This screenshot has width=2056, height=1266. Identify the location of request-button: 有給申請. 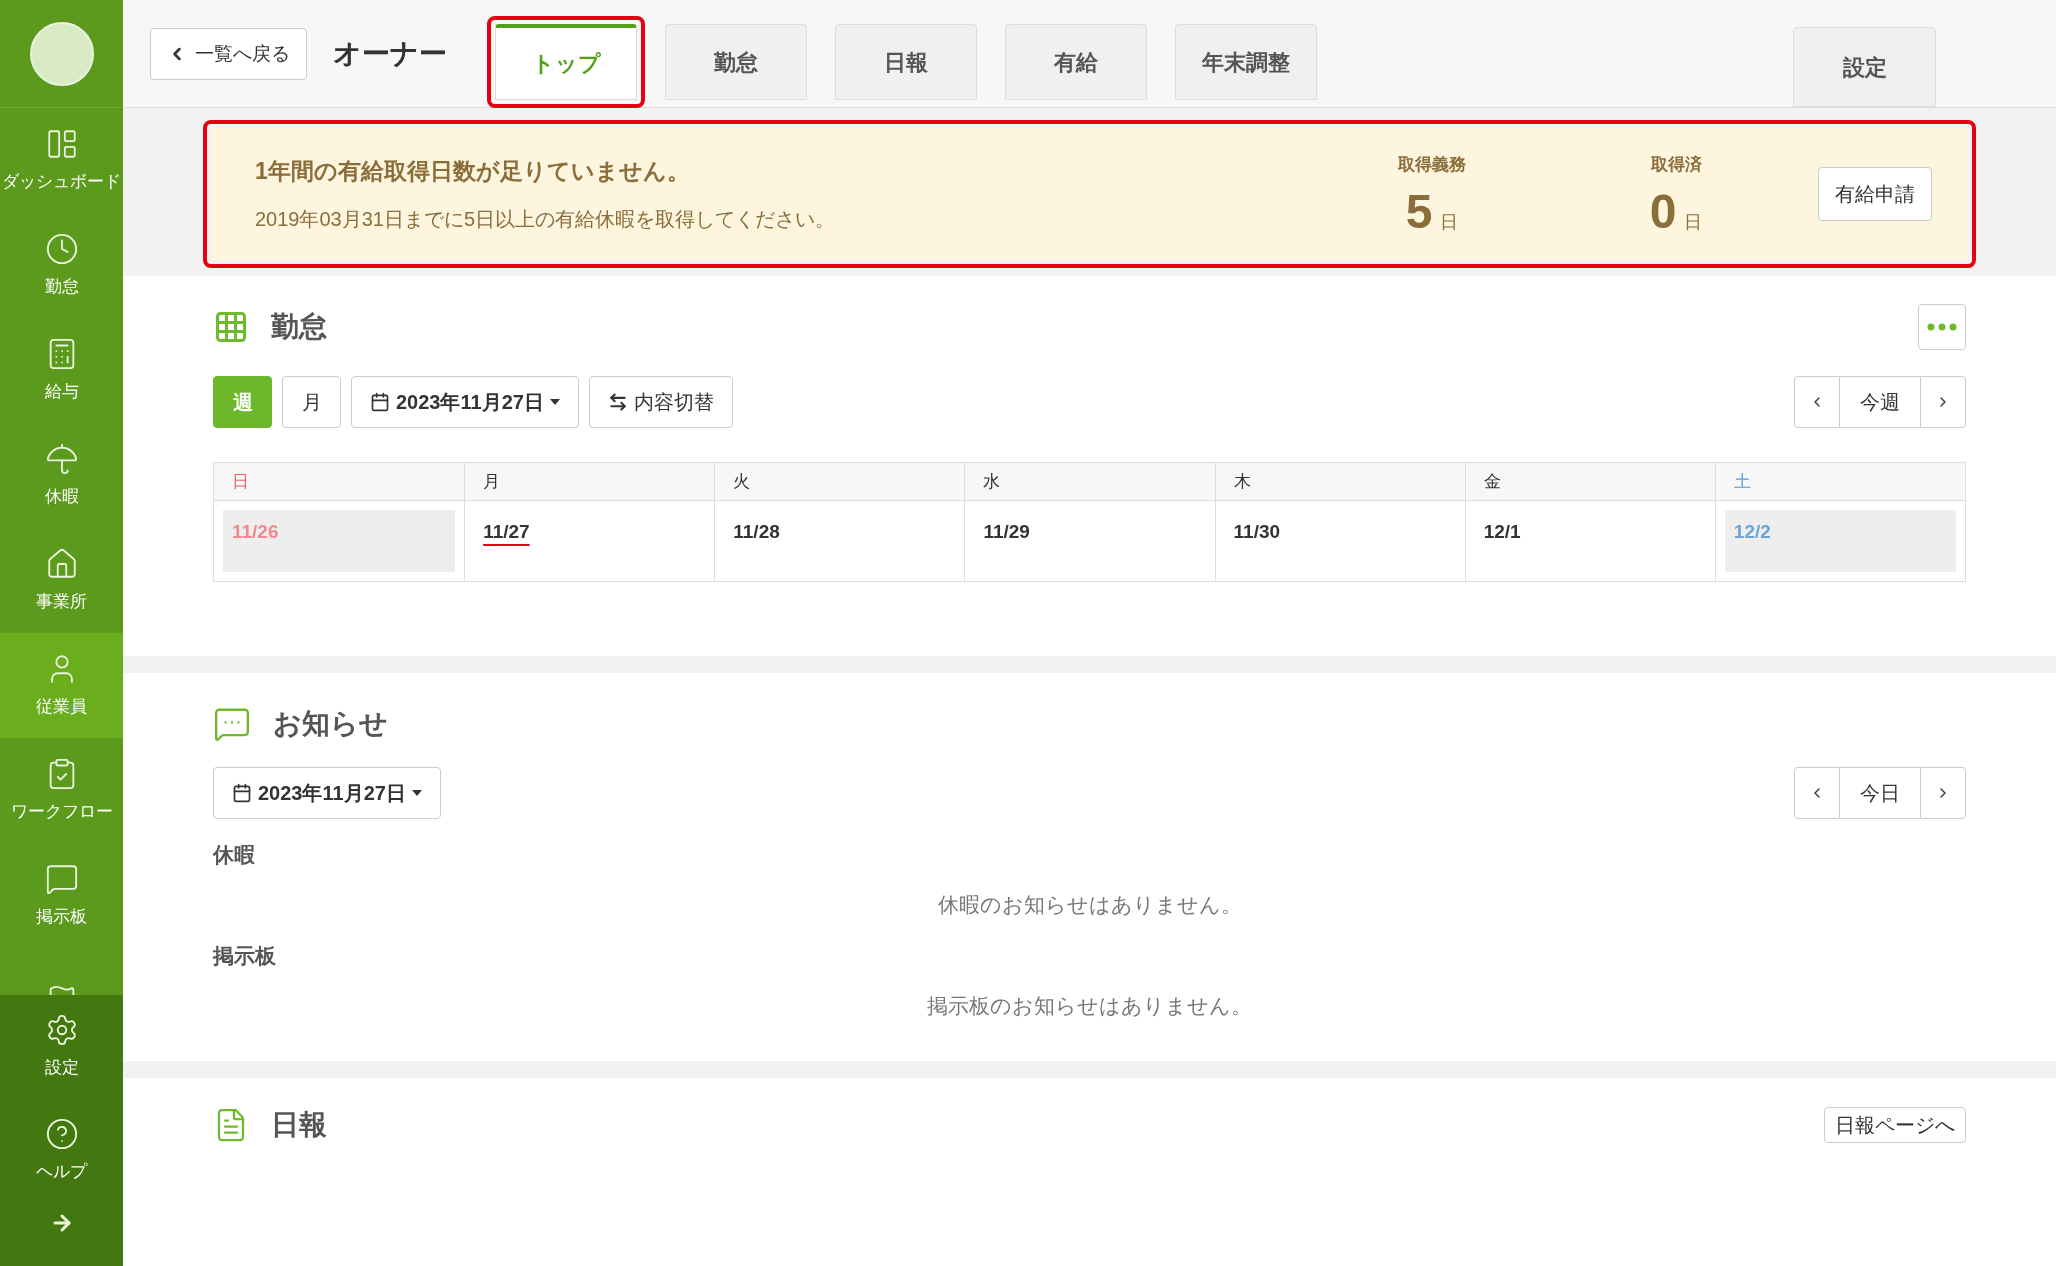
(1875, 194).